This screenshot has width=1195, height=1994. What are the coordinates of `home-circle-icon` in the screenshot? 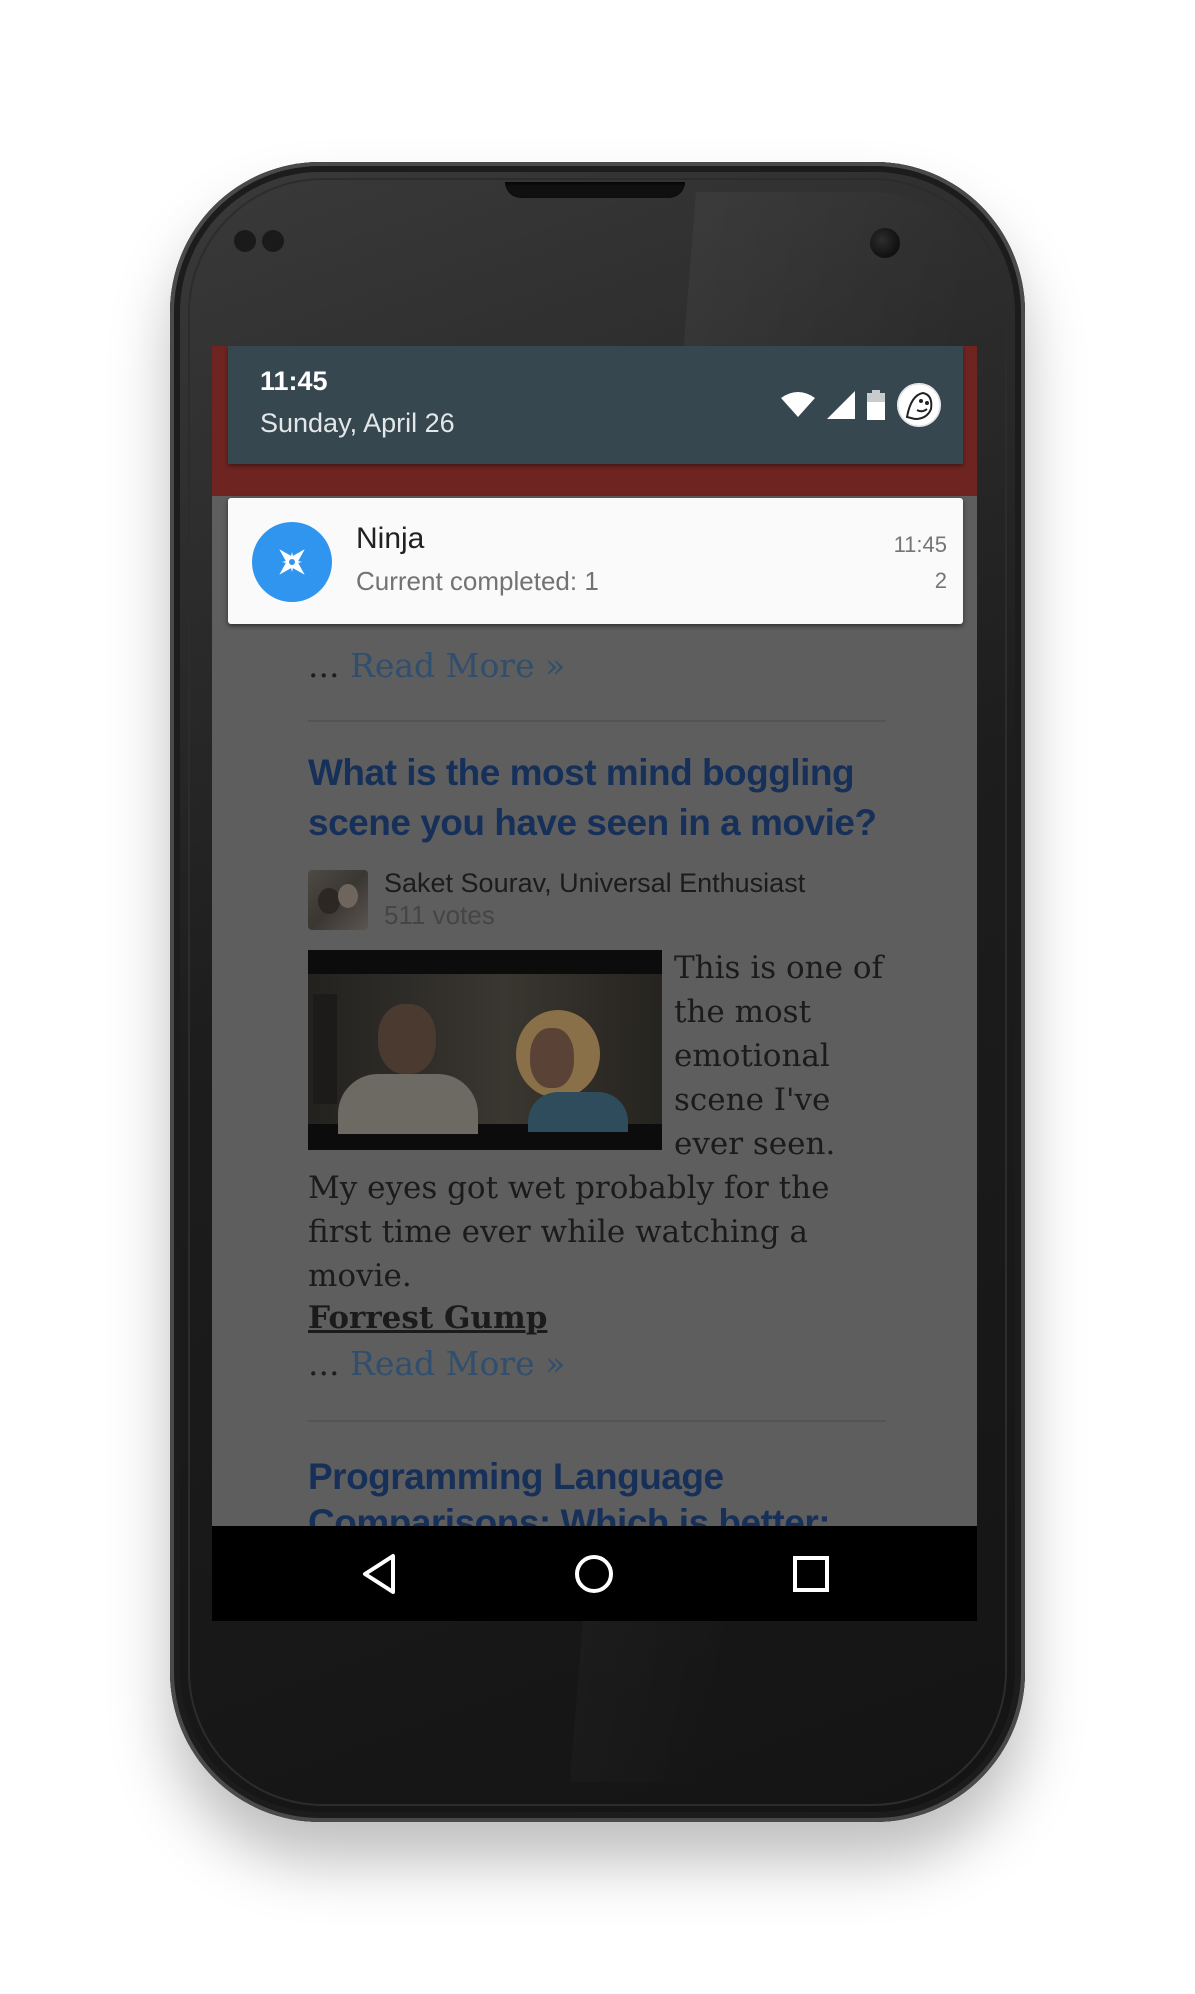 It's located at (594, 1574).